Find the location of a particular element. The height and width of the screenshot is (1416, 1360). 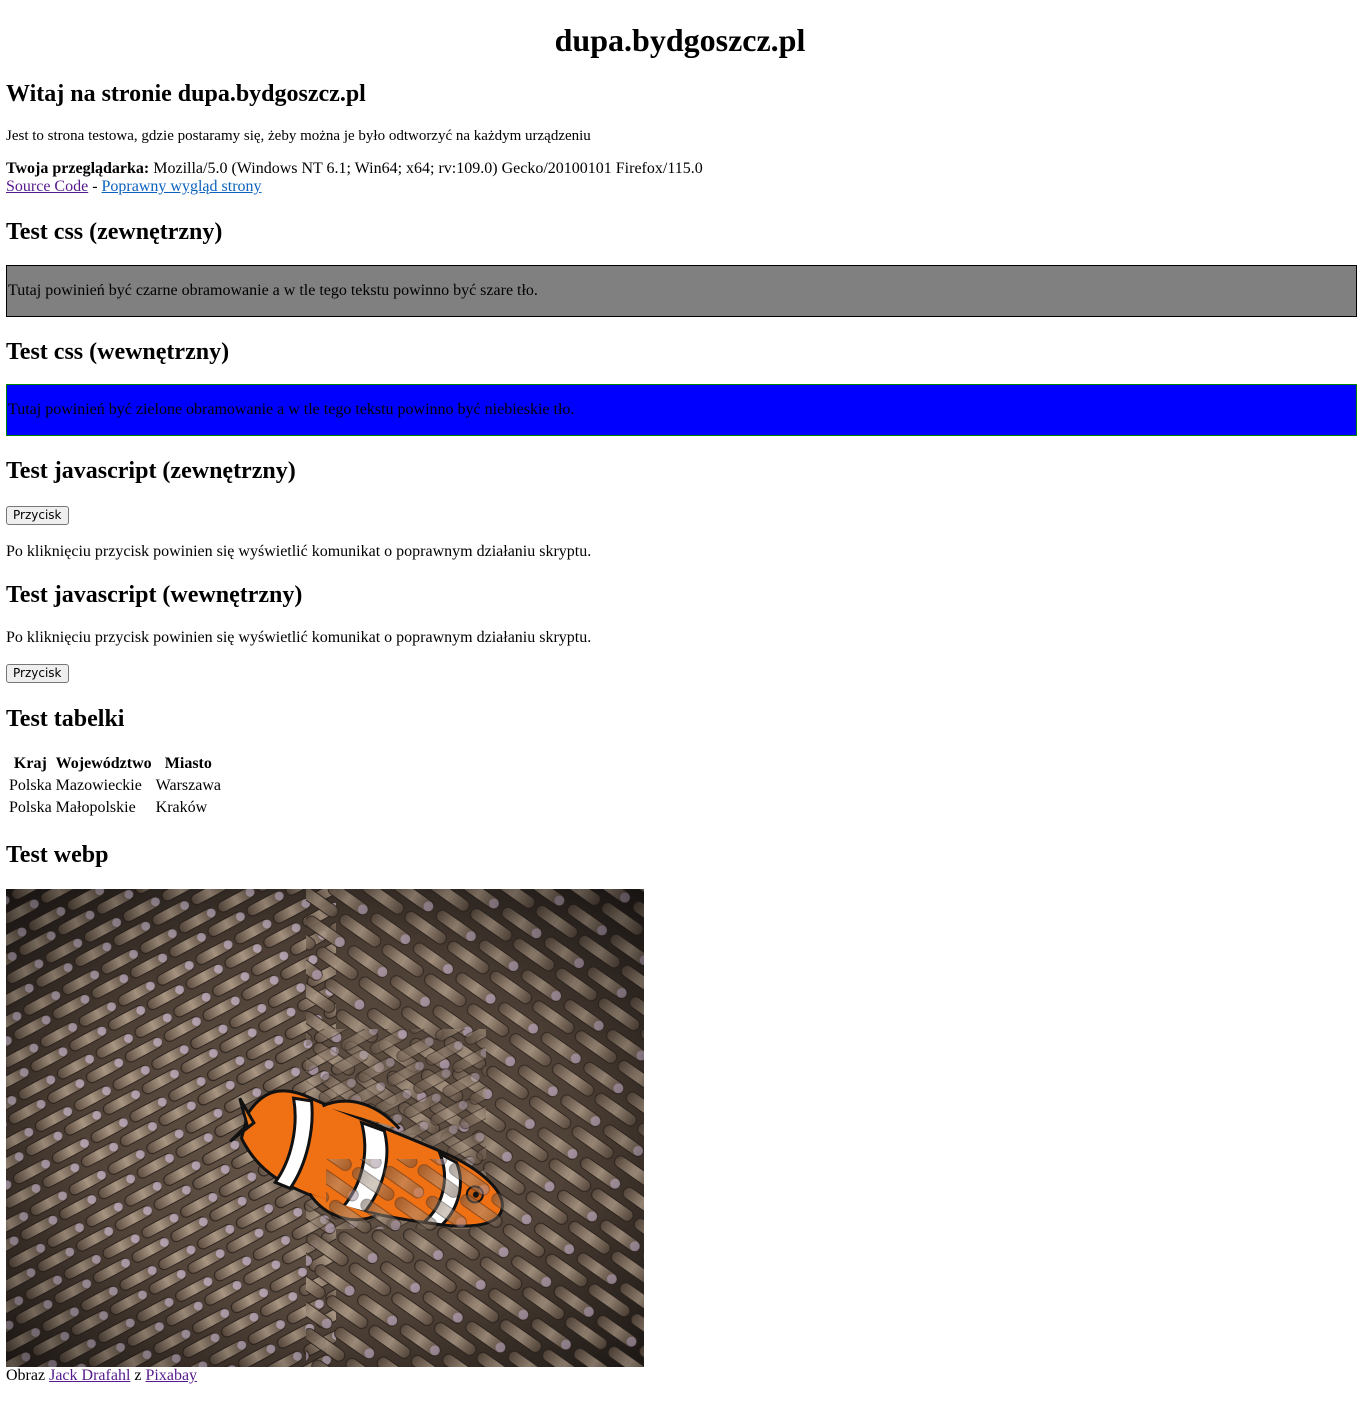

table-heading: Test tabelki is located at coordinates (65, 719).